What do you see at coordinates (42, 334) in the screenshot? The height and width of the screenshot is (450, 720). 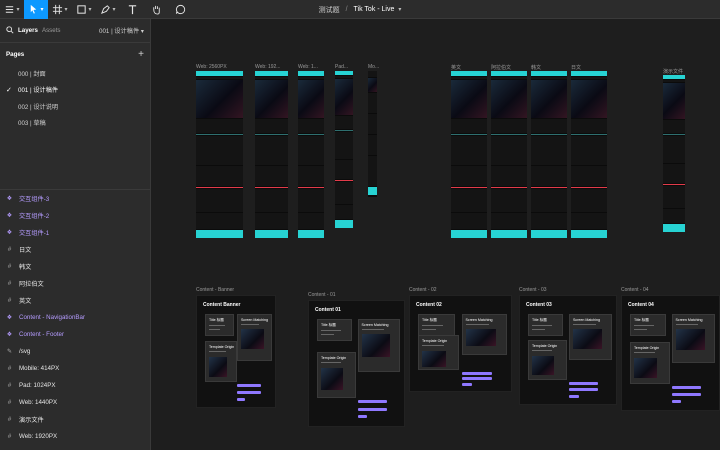 I see `layer-label: Content - Footer` at bounding box center [42, 334].